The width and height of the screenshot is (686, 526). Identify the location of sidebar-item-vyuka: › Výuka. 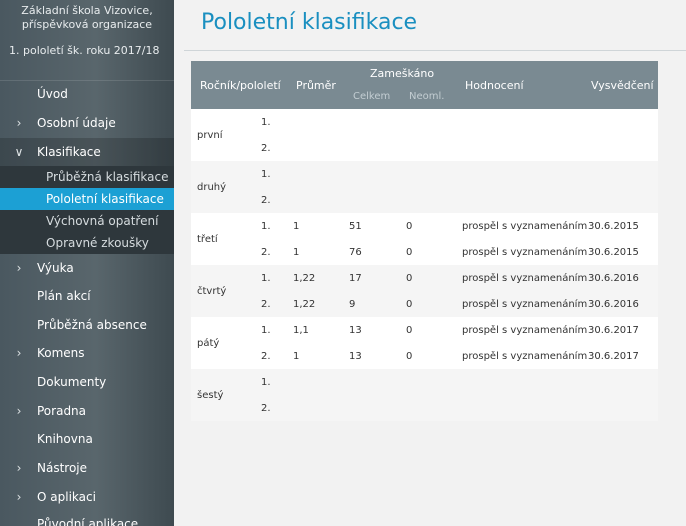
(87, 268).